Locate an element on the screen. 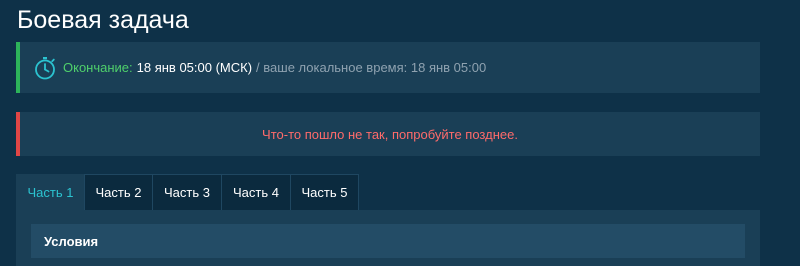  stopwatch-icon is located at coordinates (45, 68).